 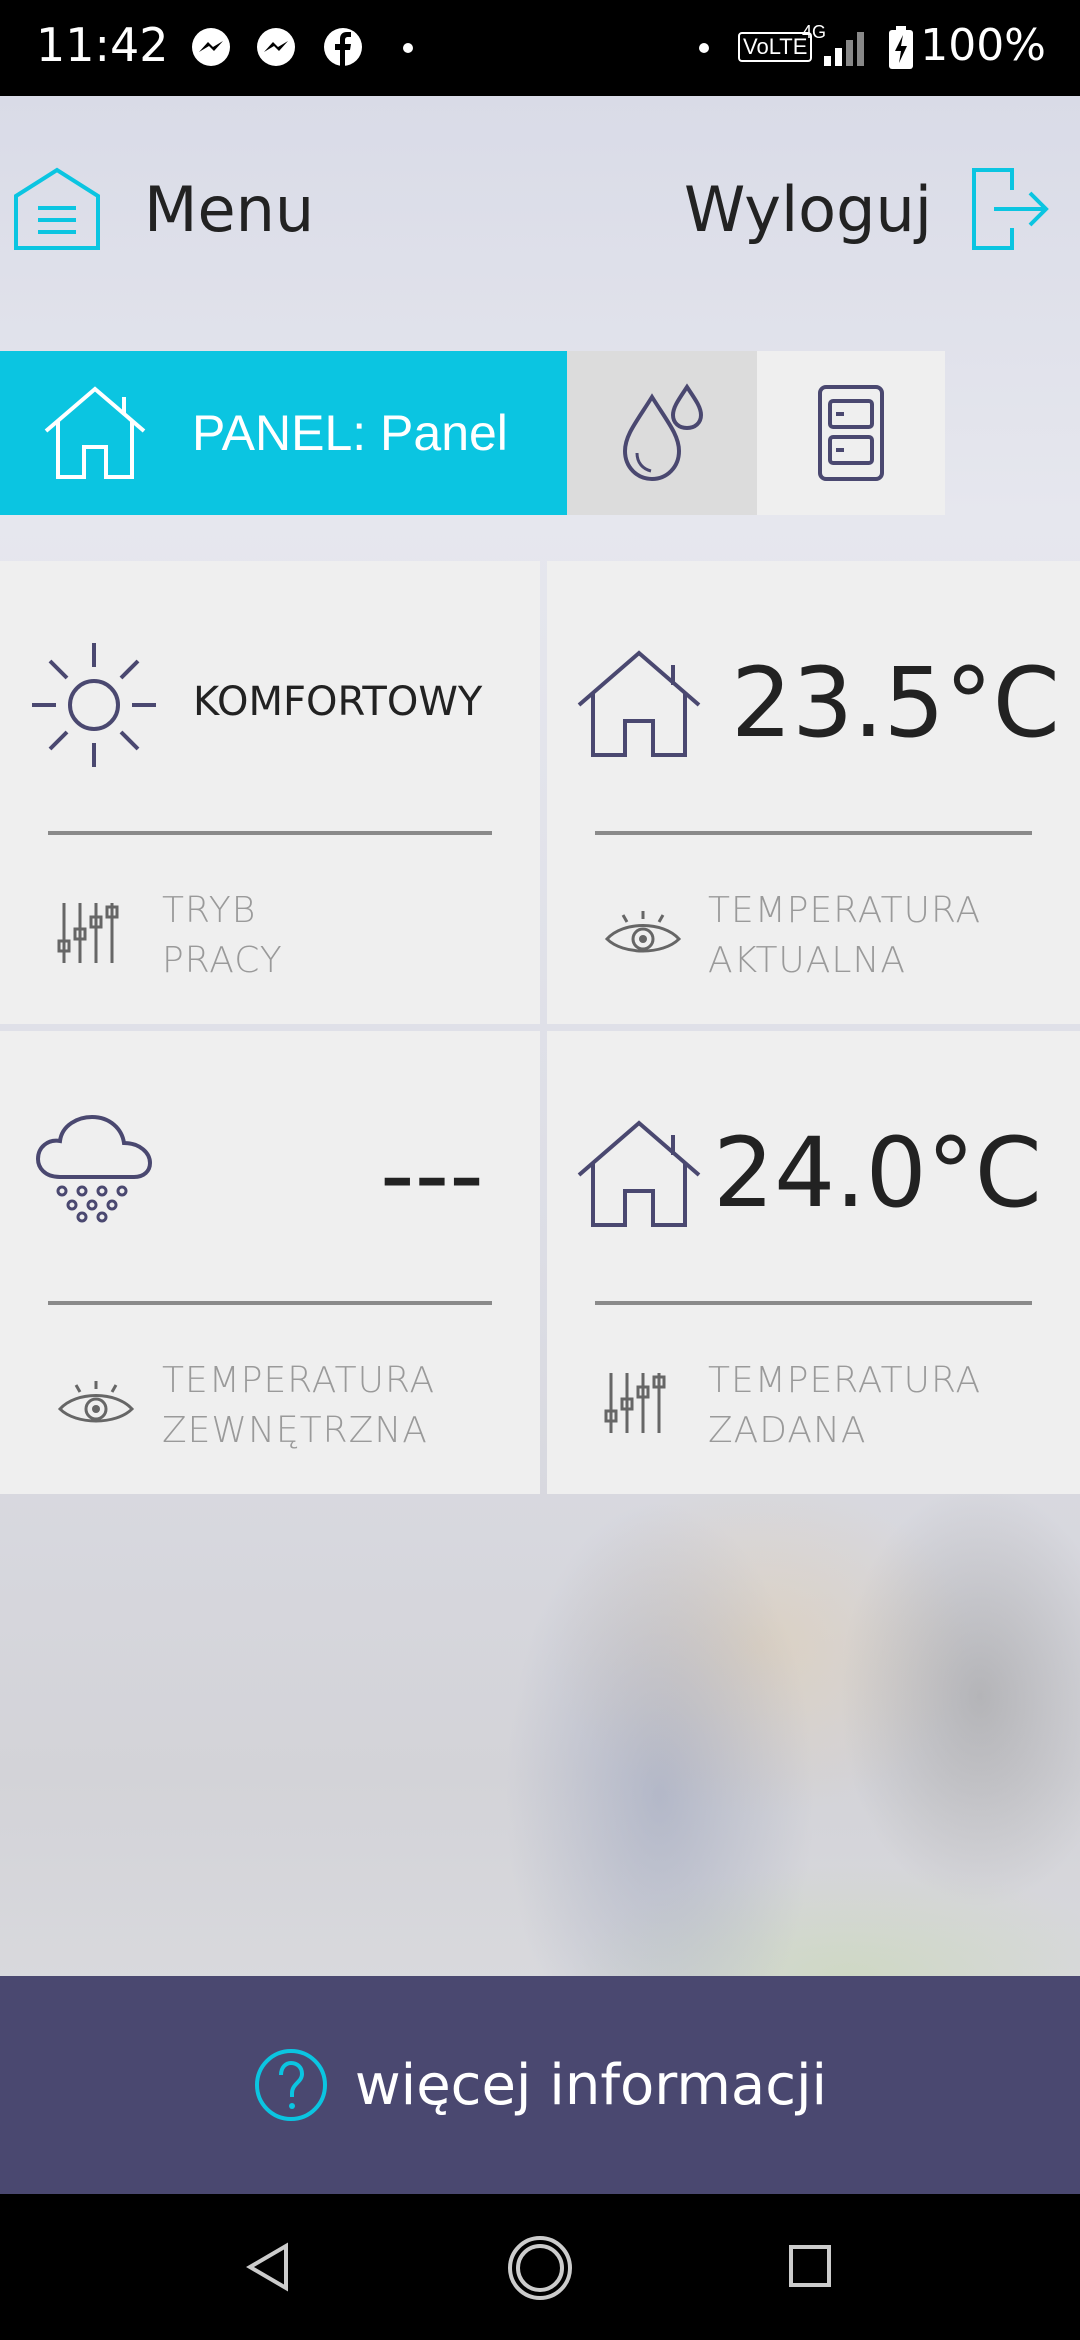 What do you see at coordinates (813, 792) in the screenshot?
I see `tile-current-temperature: 23.5°C TEMPERATURA AKTUALNA` at bounding box center [813, 792].